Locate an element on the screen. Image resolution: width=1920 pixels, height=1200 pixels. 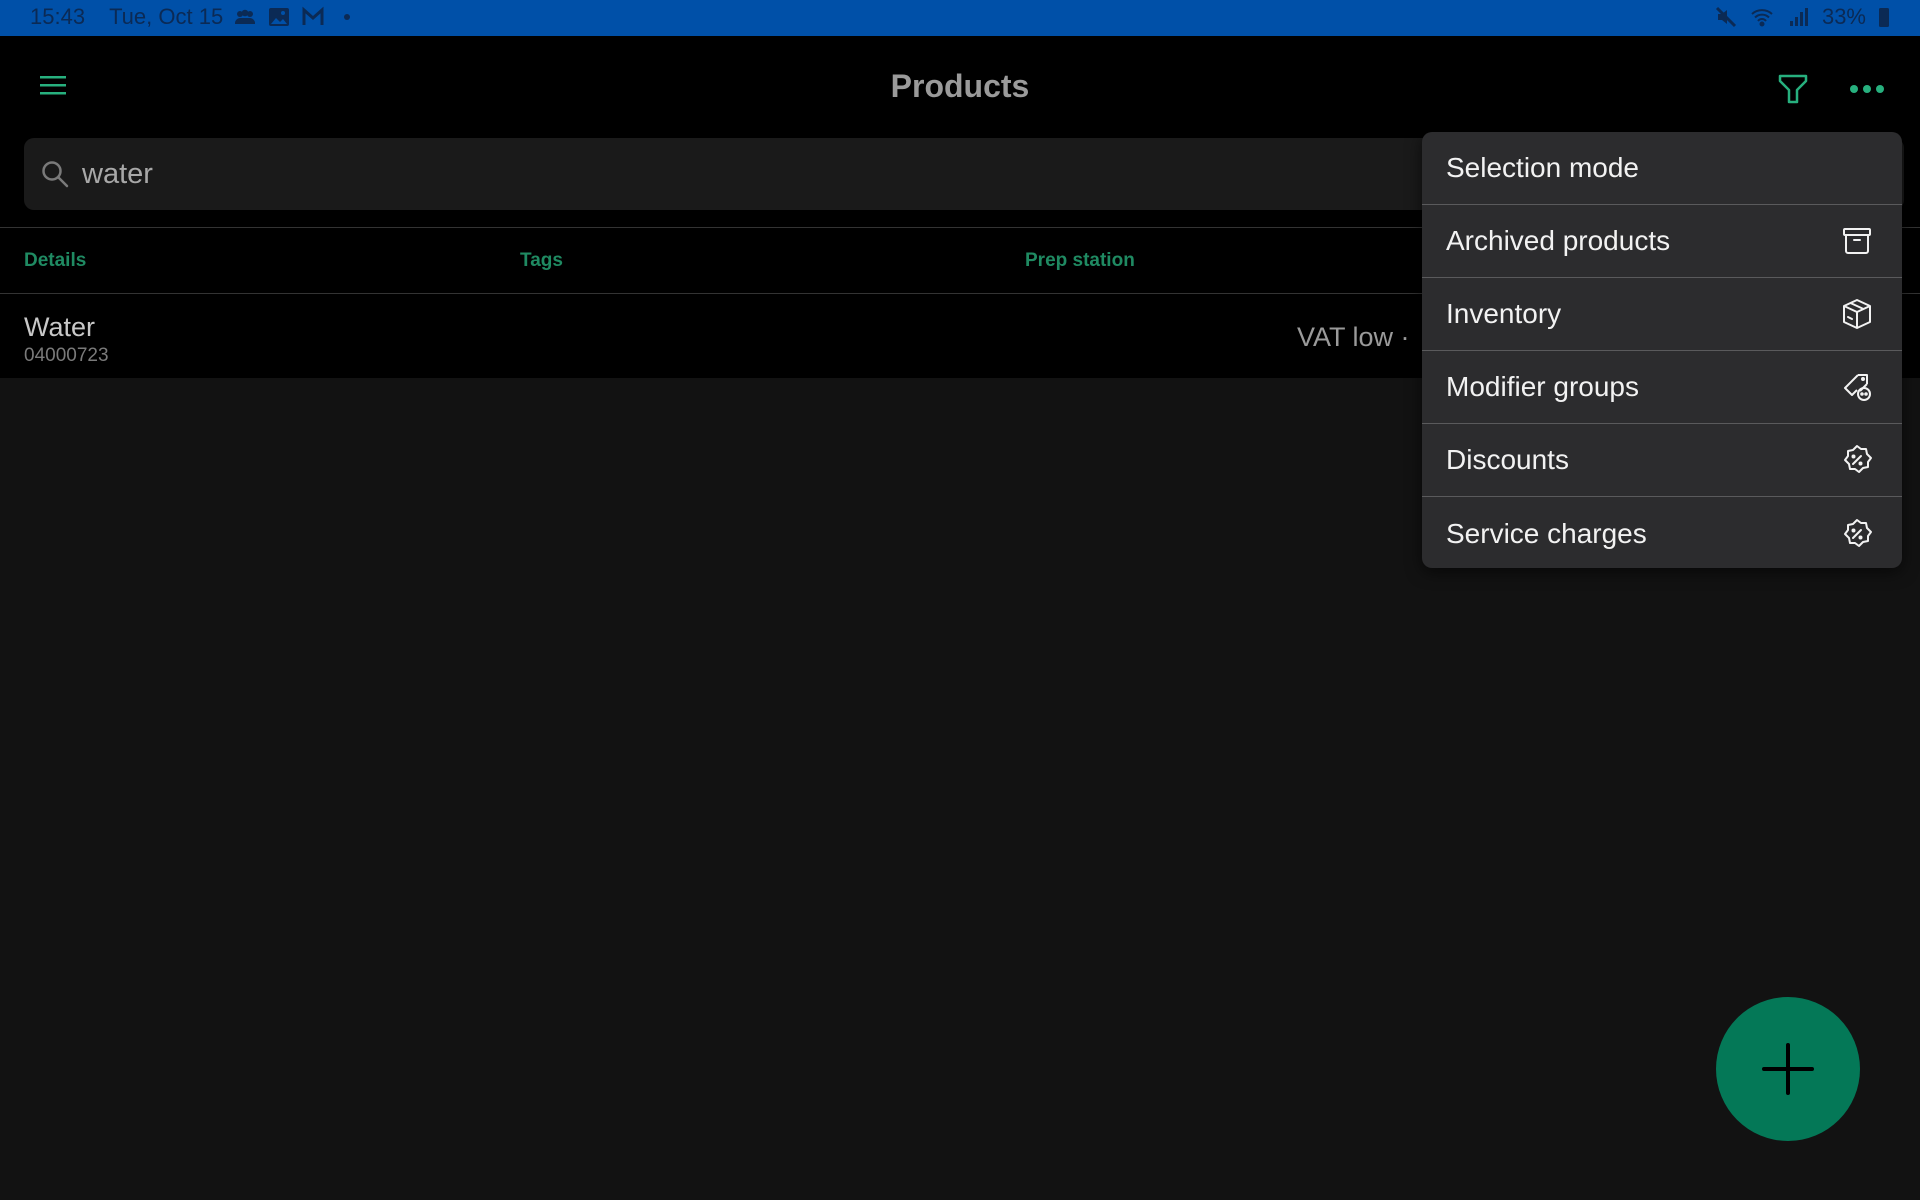
status-bar: 15:43 Tue, Oct 15 33% is located at coordinates (960, 18).